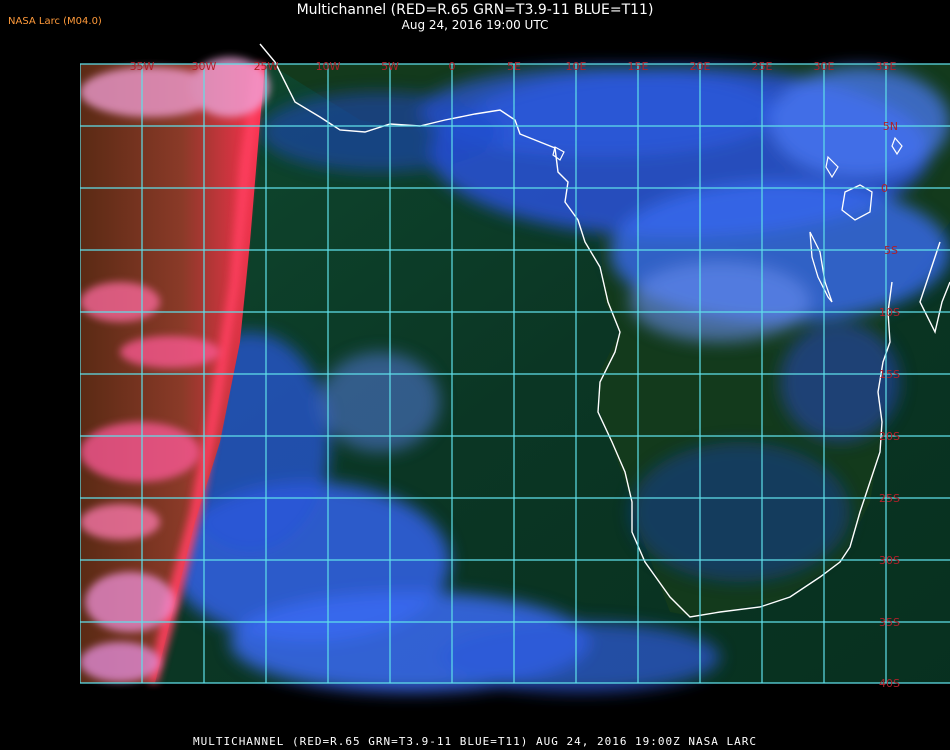 The width and height of the screenshot is (950, 750). Describe the element at coordinates (889, 374) in the screenshot. I see `lat-label: 15S` at that location.